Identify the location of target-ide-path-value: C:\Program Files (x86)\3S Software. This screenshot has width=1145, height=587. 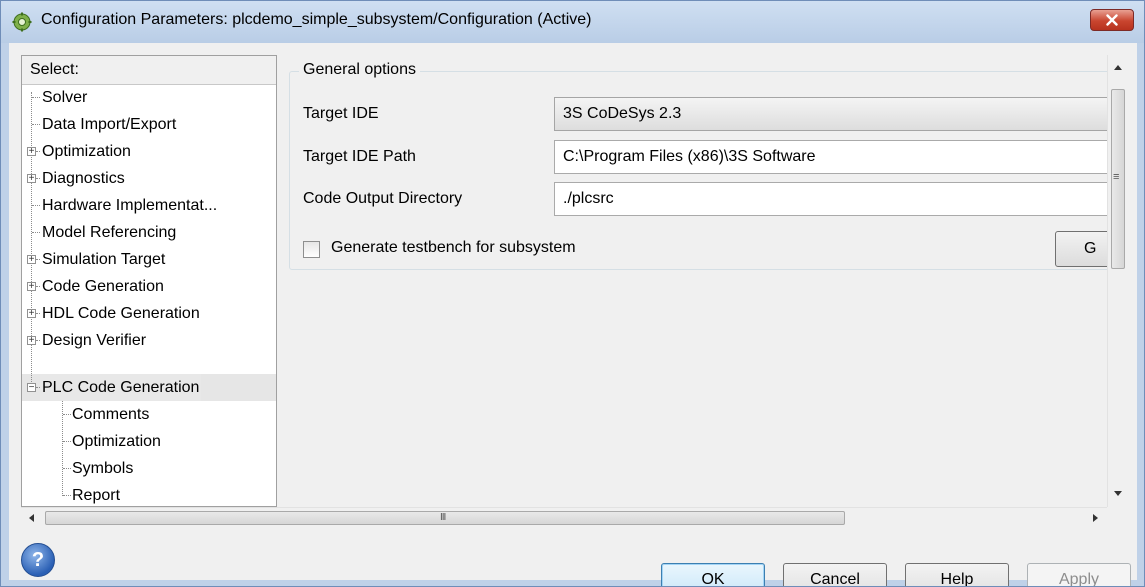
(689, 156).